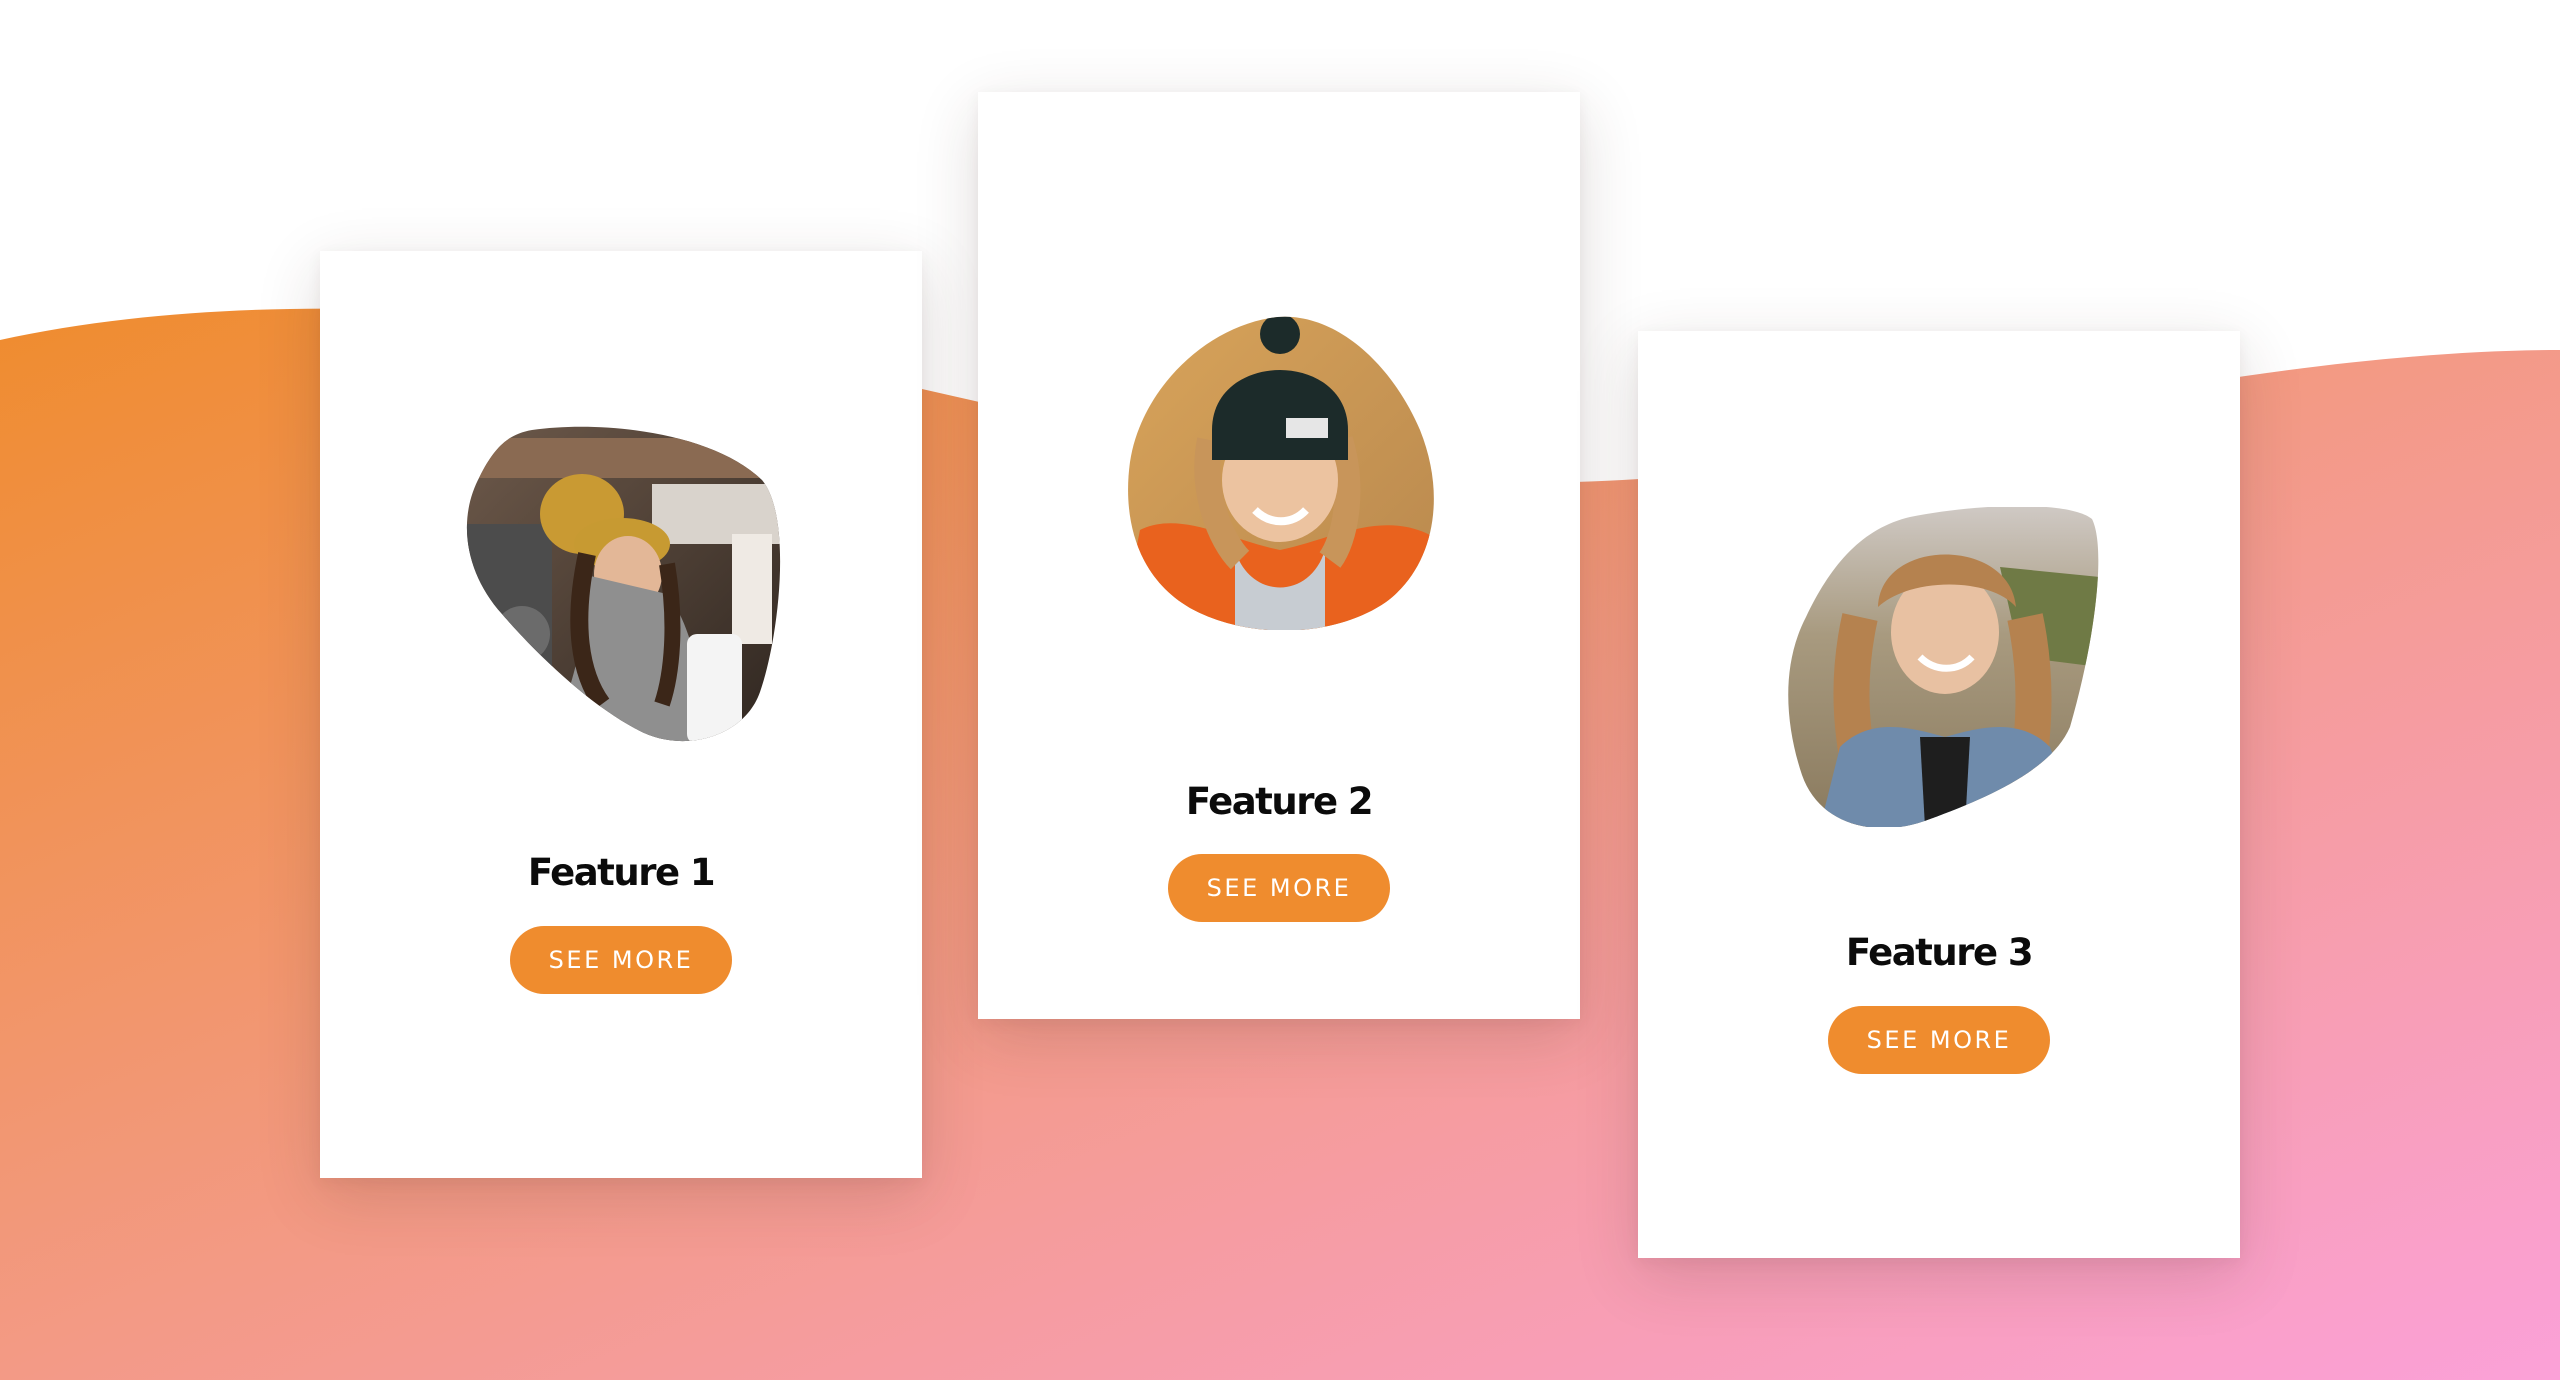 The image size is (2560, 1380). What do you see at coordinates (1939, 952) in the screenshot?
I see `feature-3-title: Feature 3` at bounding box center [1939, 952].